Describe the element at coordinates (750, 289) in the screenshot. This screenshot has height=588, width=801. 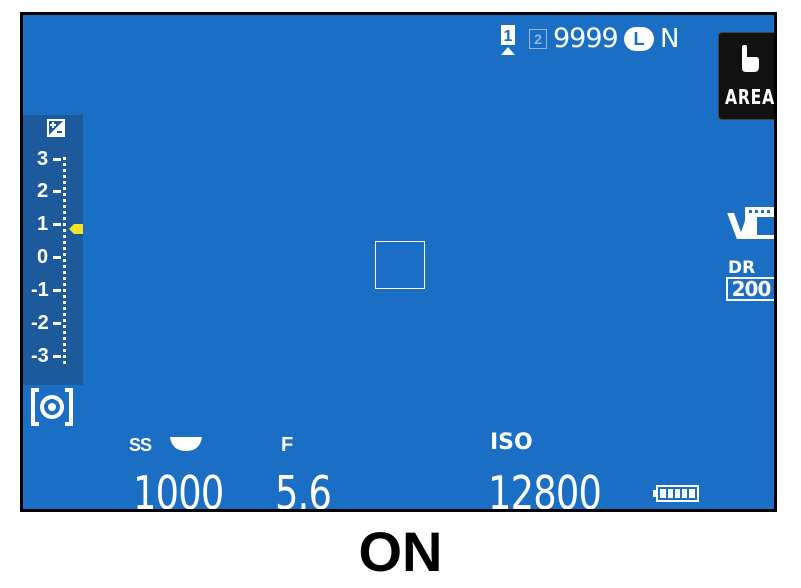
I see `dynamic-range-value: 200` at that location.